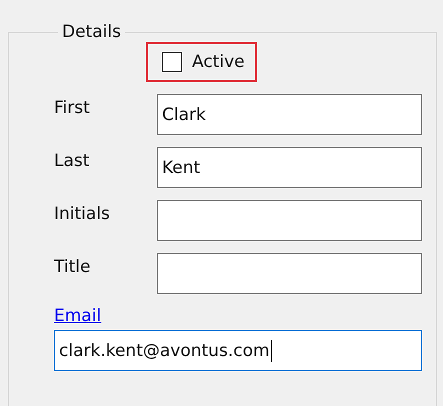 This screenshot has width=443, height=406. Describe the element at coordinates (91, 32) in the screenshot. I see `group-title: Details` at that location.